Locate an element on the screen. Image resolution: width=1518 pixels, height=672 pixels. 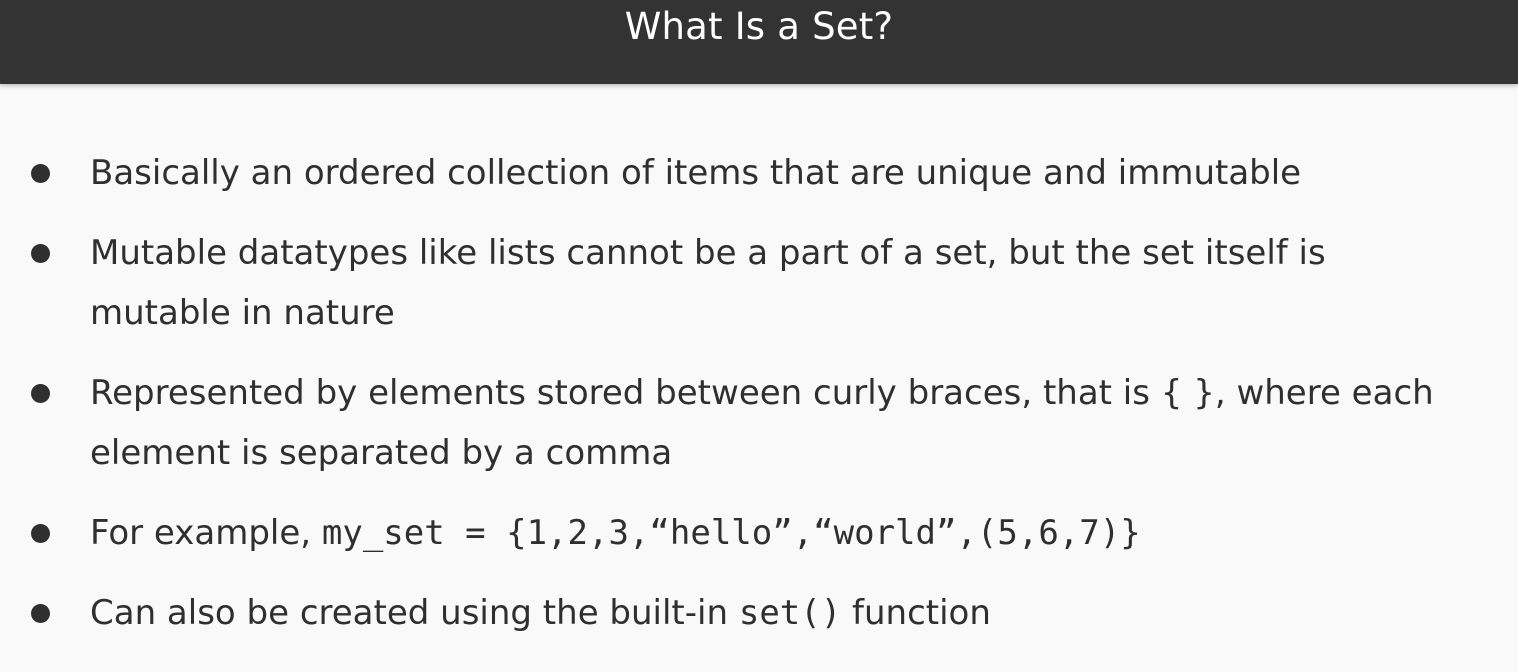
bullet-3-line-2: element is separated by a comma is located at coordinates (381, 453).